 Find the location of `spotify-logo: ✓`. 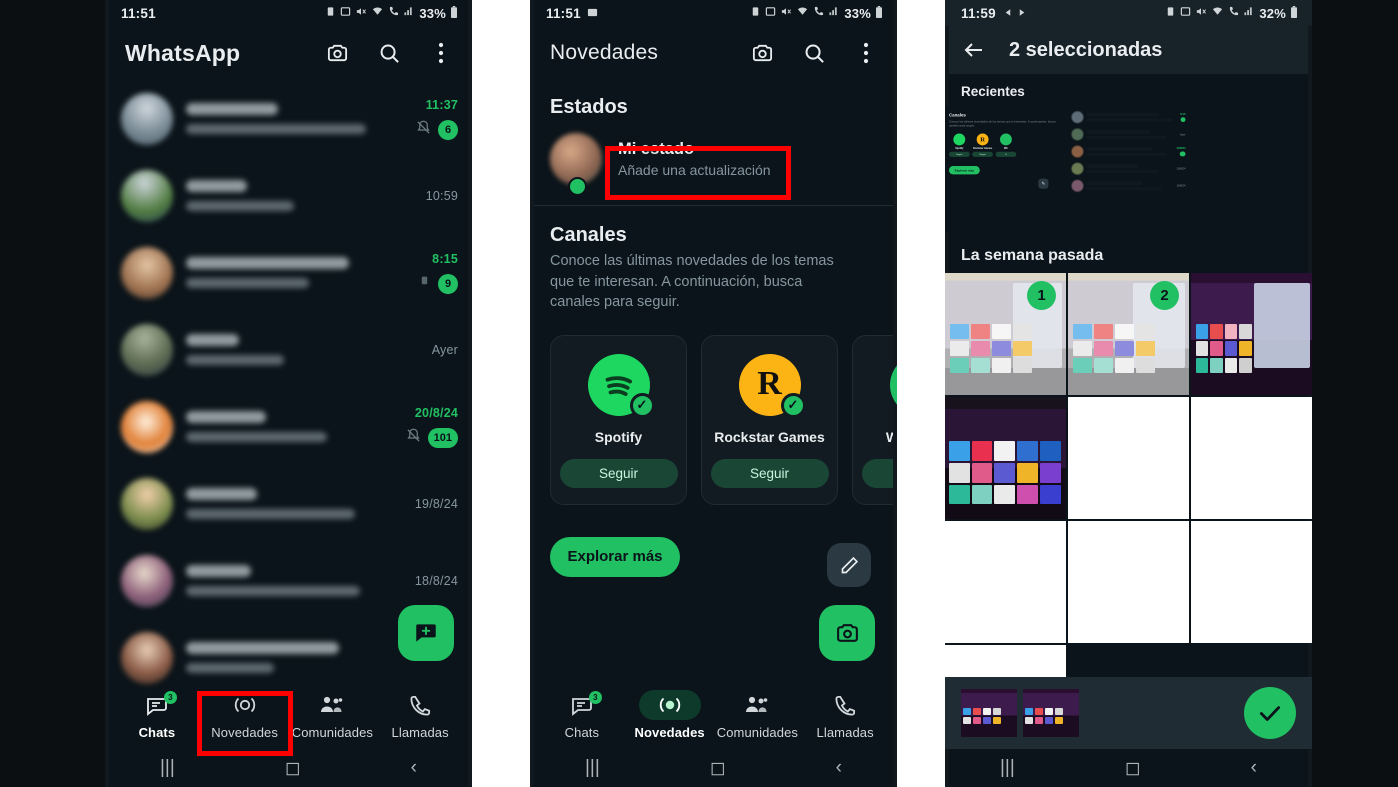

spotify-logo: ✓ is located at coordinates (621, 385).